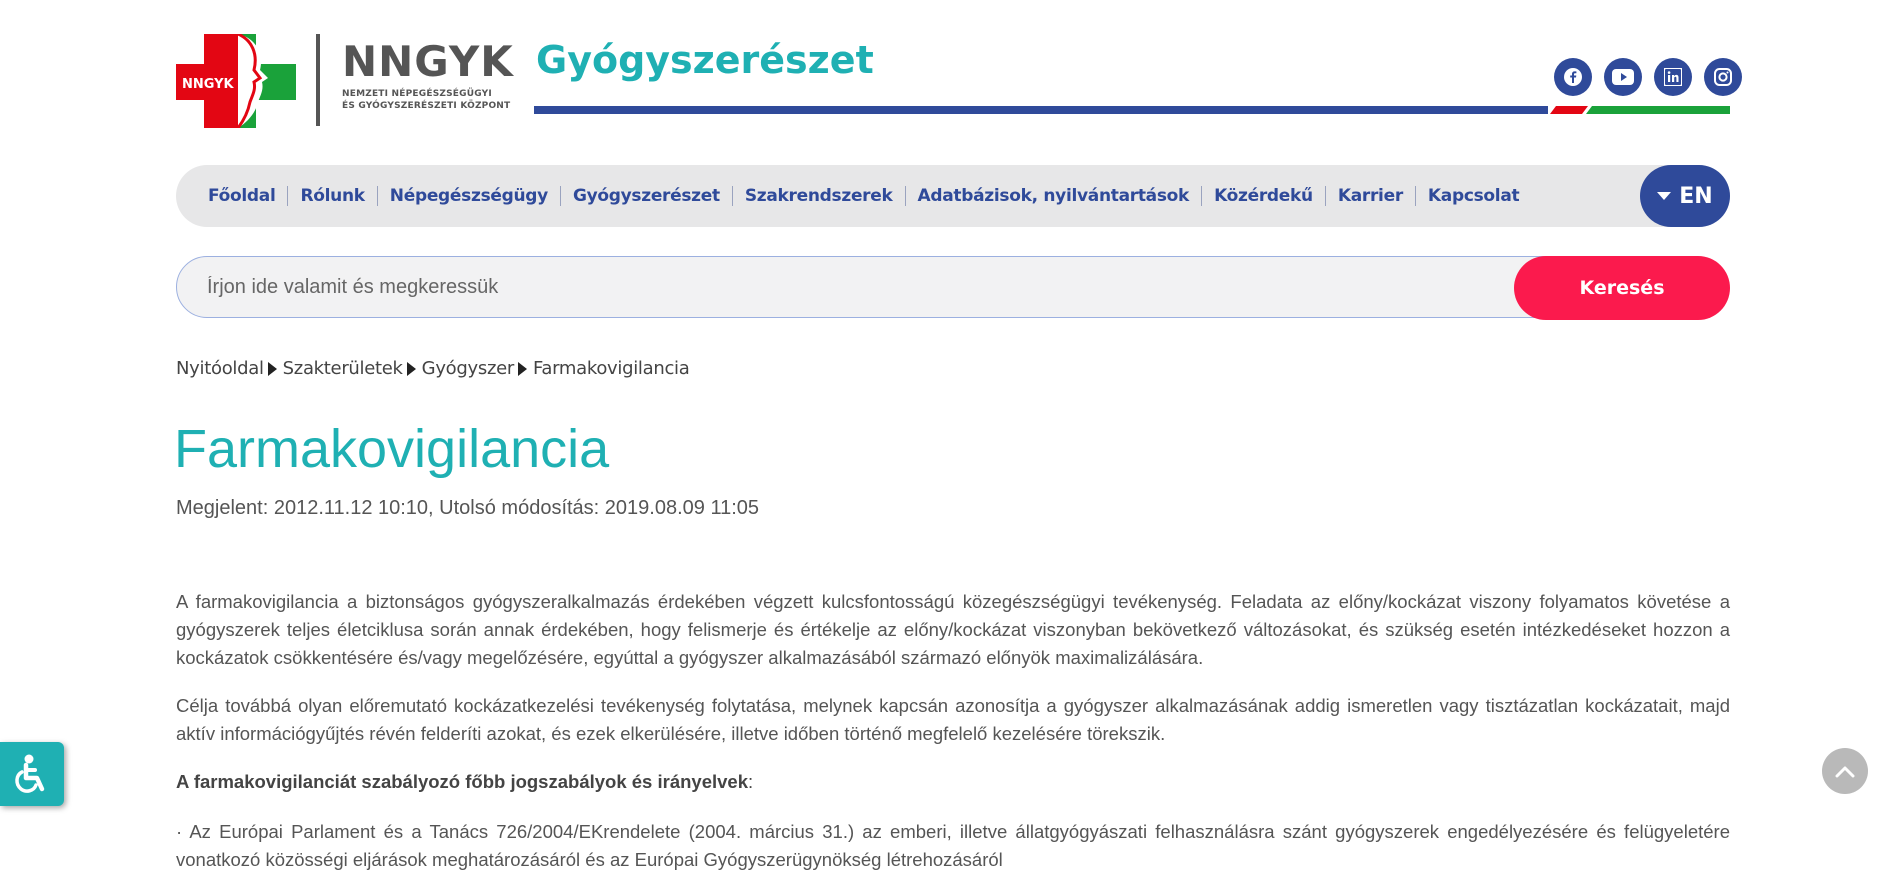 This screenshot has width=1895, height=874. Describe the element at coordinates (1369, 196) in the screenshot. I see `nav-item-karrier: Karrier` at that location.